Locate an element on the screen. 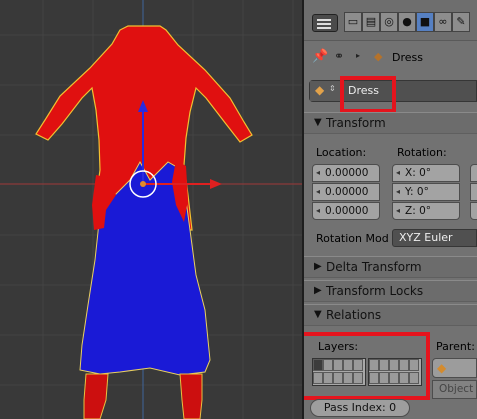 Image resolution: width=477 pixels, height=419 pixels. scene-tab: ◎ is located at coordinates (389, 22).